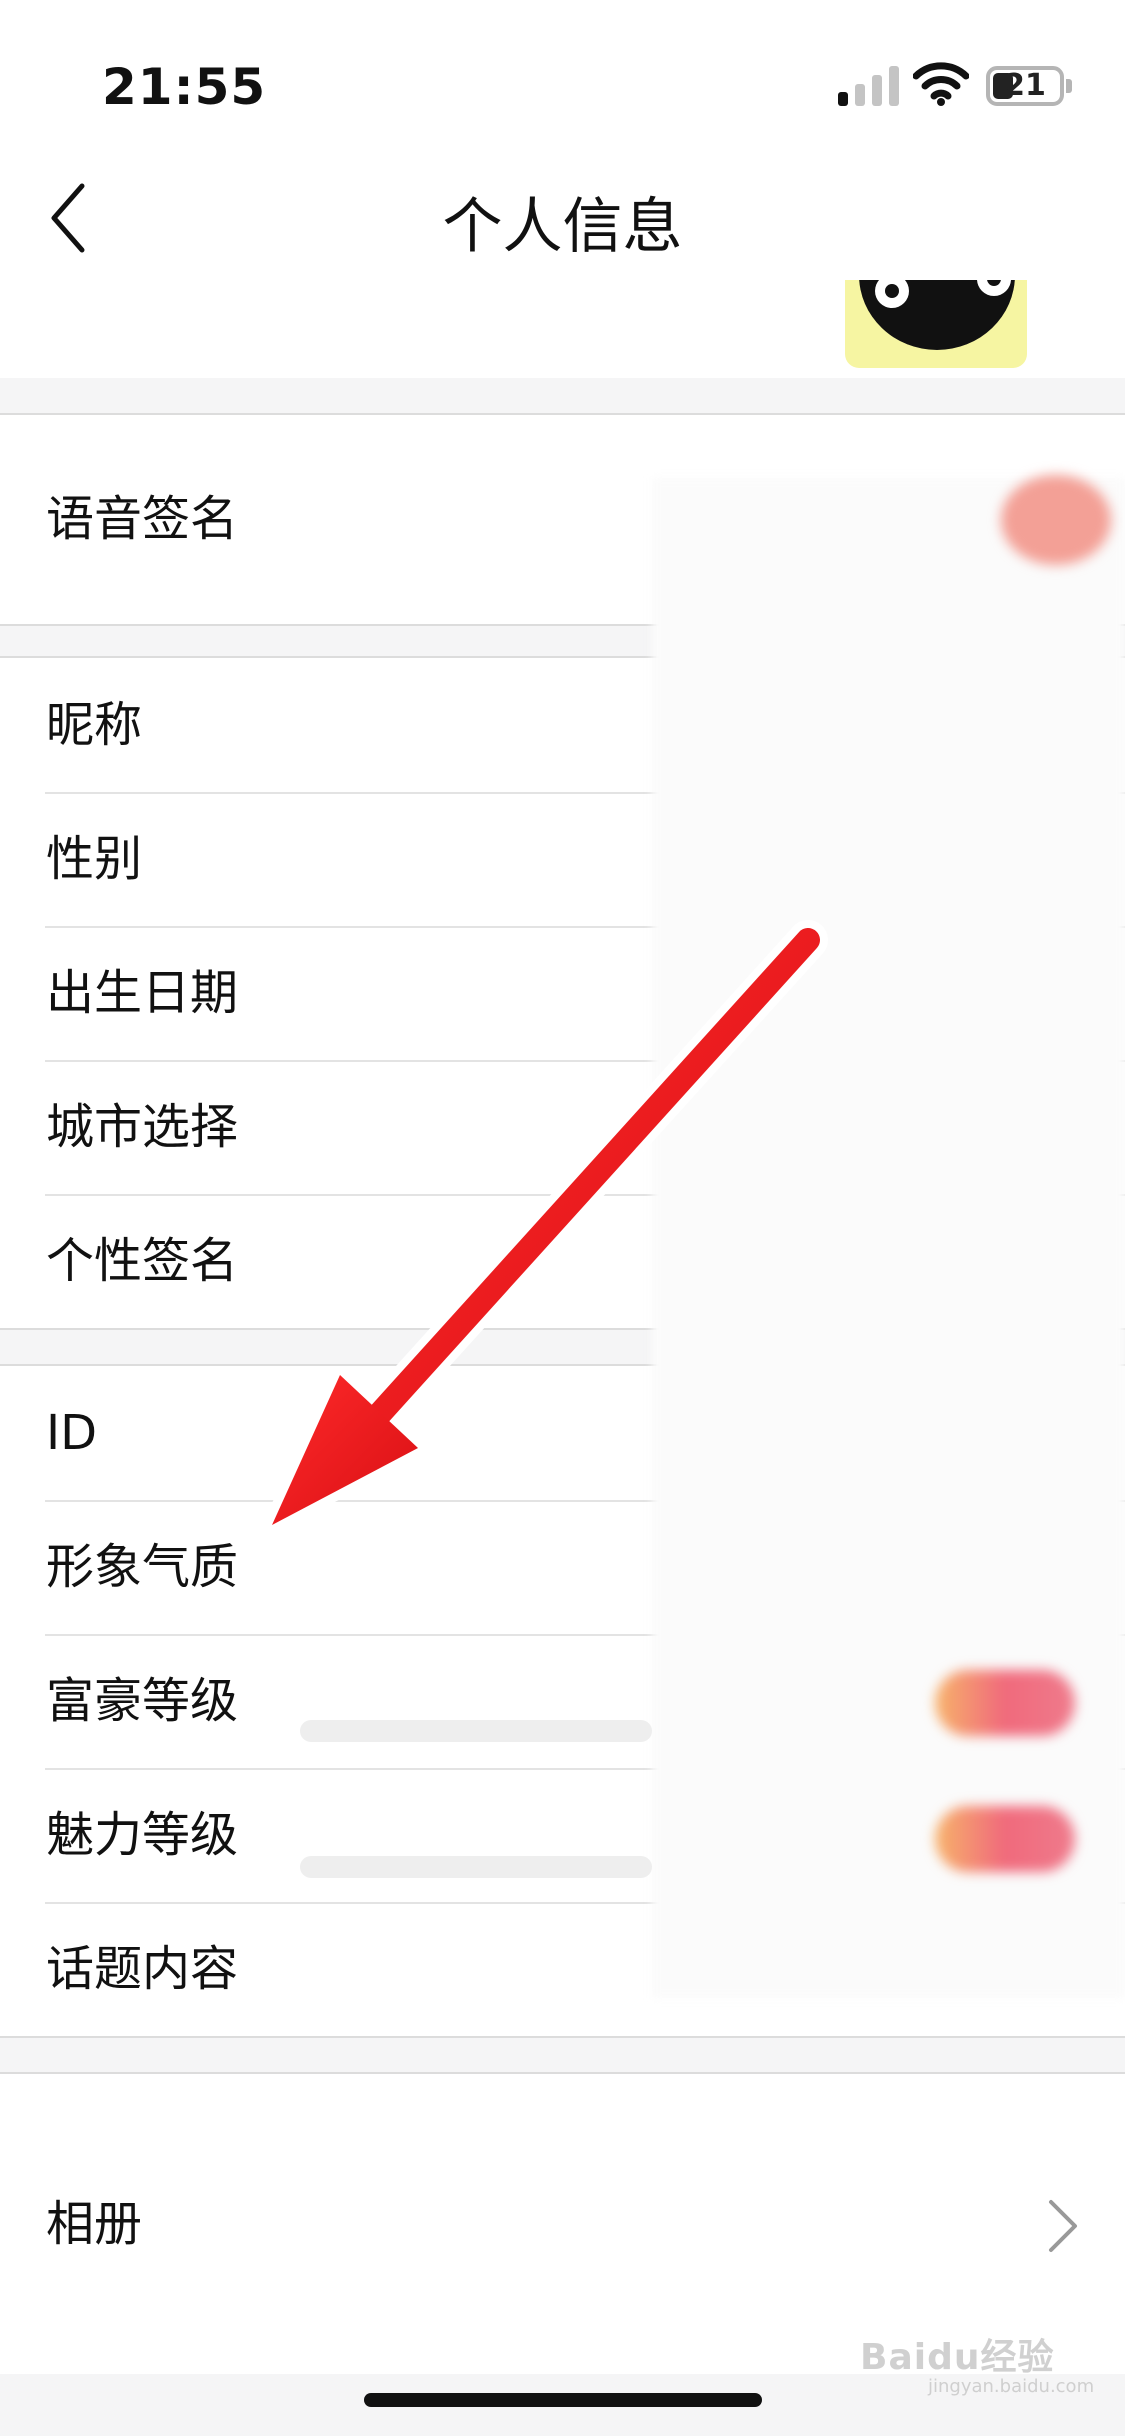  Describe the element at coordinates (957, 2357) in the screenshot. I see `baidu-watermark: Baidu经验` at that location.